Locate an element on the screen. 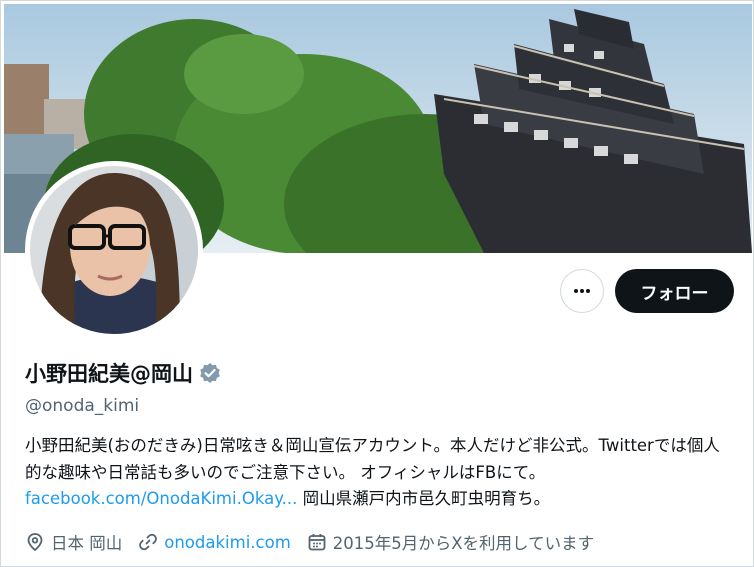 This screenshot has height=567, width=754. profile-meta: 日本 岡山 onodakimi.com 2015年5月からXを利用しています is located at coordinates (317, 542).